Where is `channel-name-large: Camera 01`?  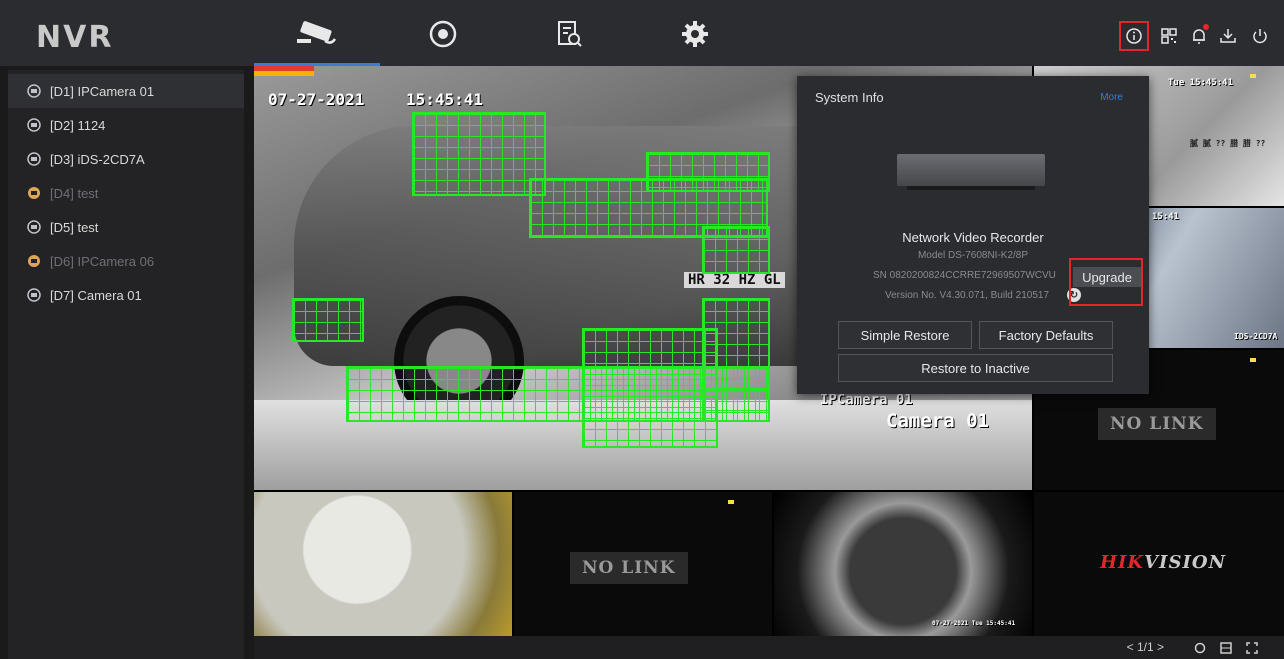 channel-name-large: Camera 01 is located at coordinates (937, 421).